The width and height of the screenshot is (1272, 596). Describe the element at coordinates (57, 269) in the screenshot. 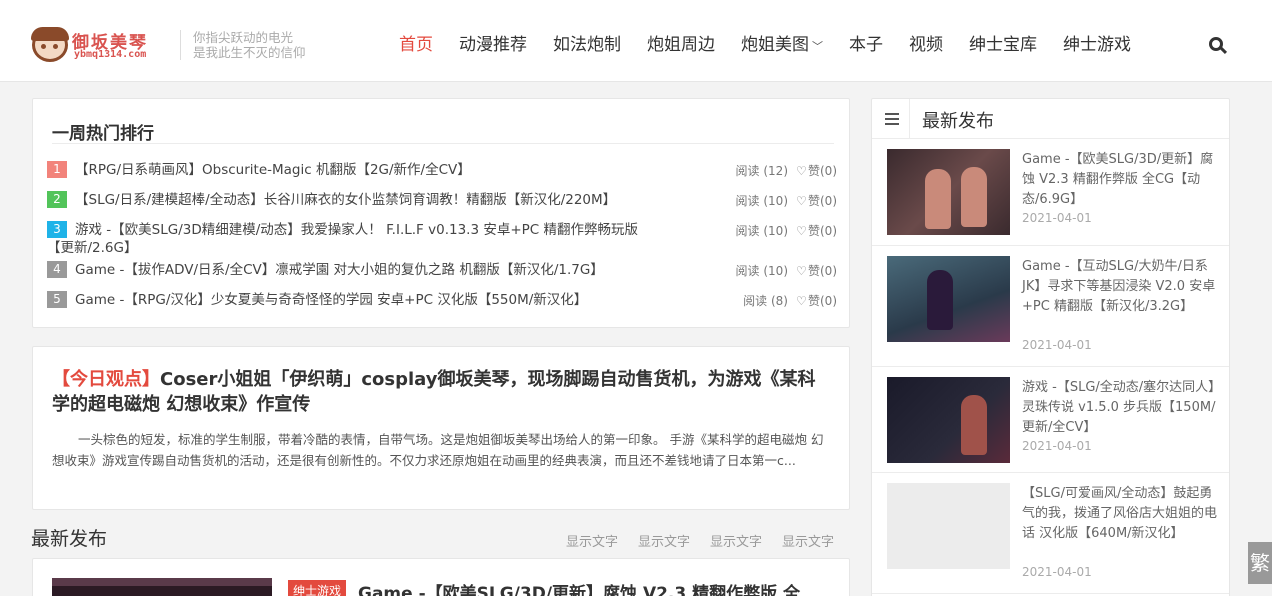

I see `rank-badge: 4` at that location.